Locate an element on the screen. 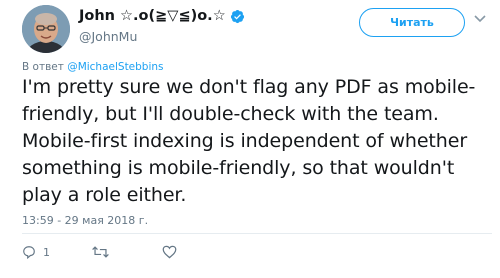 The width and height of the screenshot is (500, 278). reply-icon is located at coordinates (29, 252).